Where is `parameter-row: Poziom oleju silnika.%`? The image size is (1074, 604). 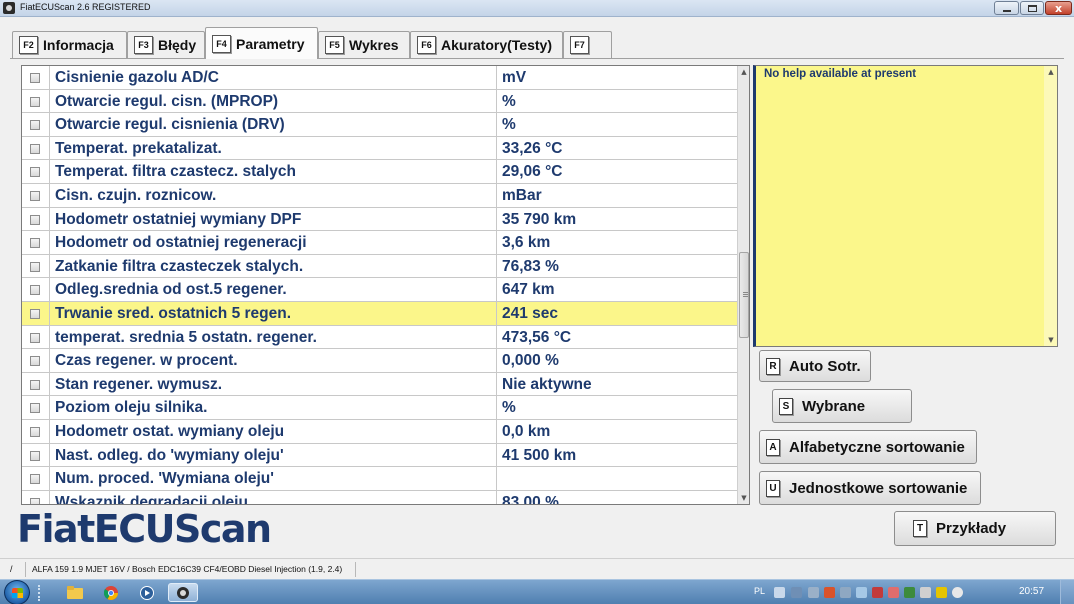 parameter-row: Poziom oleju silnika.% is located at coordinates (380, 408).